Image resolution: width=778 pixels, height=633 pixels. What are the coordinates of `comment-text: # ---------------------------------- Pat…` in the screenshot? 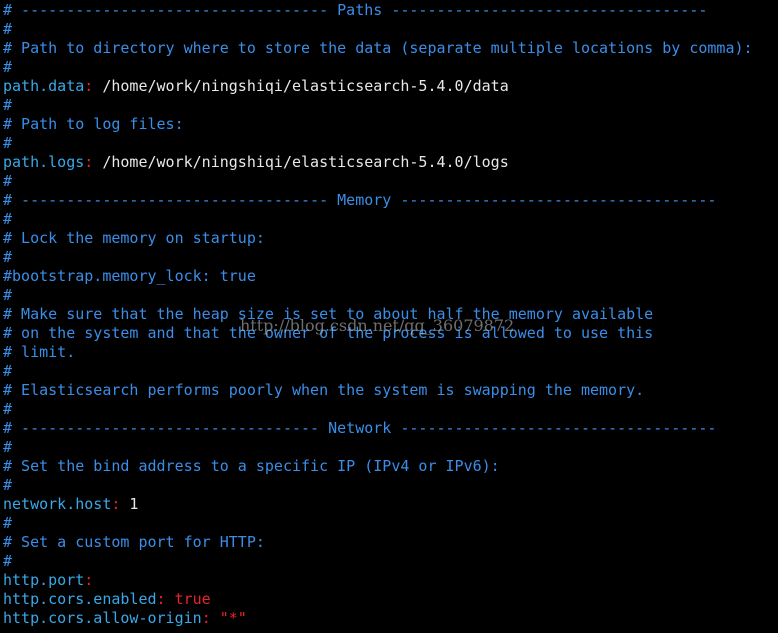 It's located at (355, 10).